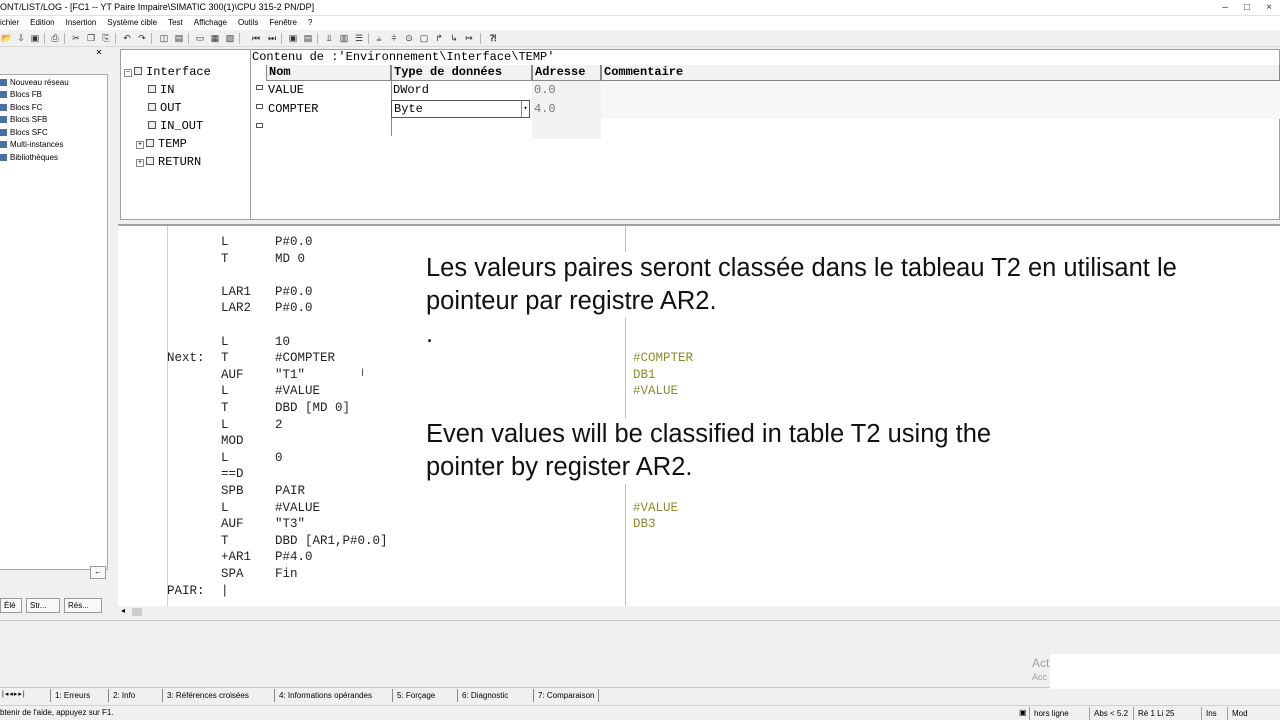  Describe the element at coordinates (200, 38) in the screenshot. I see `module-icon: ▭` at that location.